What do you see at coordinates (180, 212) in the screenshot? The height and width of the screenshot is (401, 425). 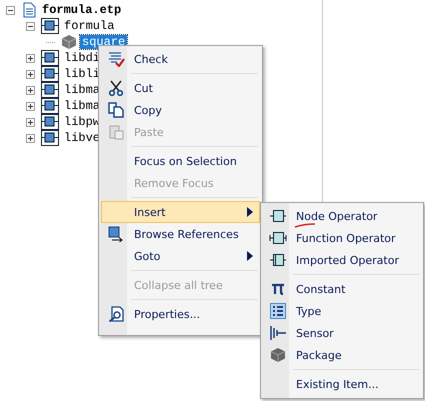 I see `menu-item: Insert` at bounding box center [180, 212].